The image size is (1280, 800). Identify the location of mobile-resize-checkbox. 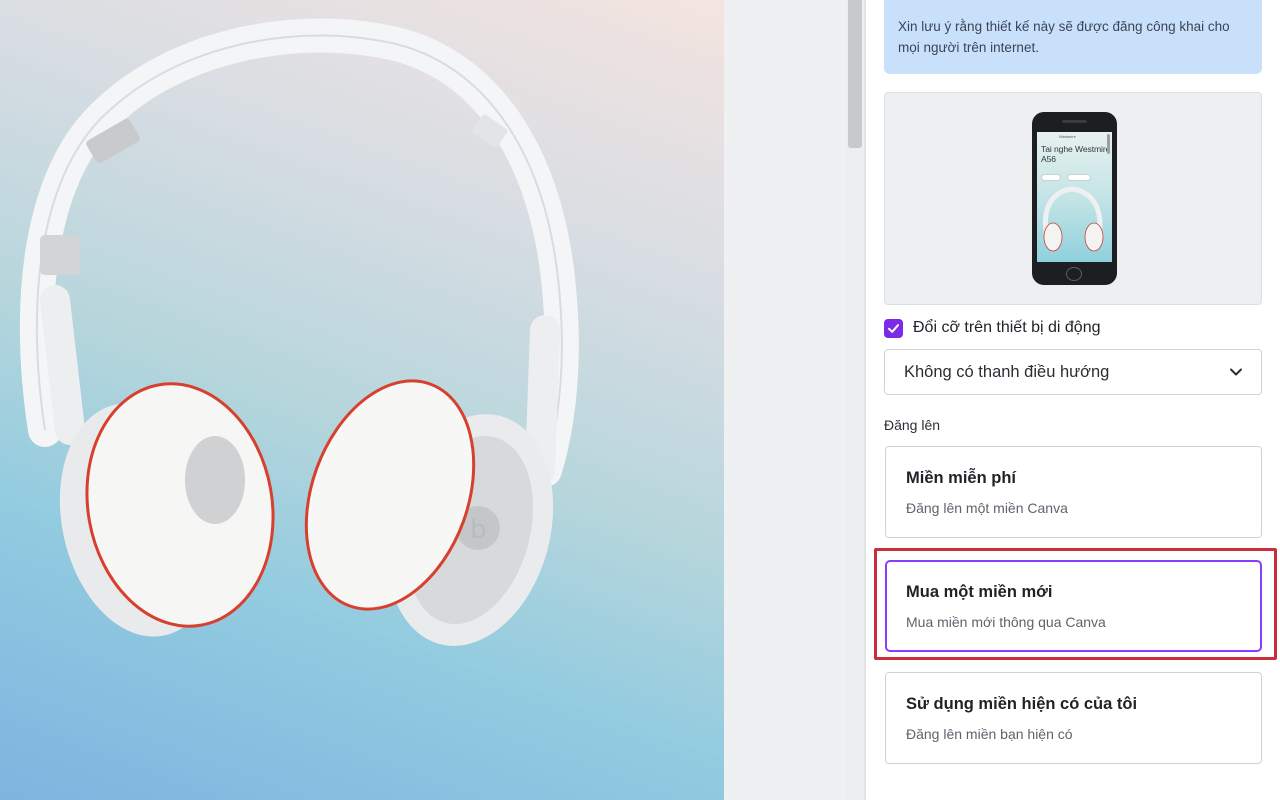
(893, 328).